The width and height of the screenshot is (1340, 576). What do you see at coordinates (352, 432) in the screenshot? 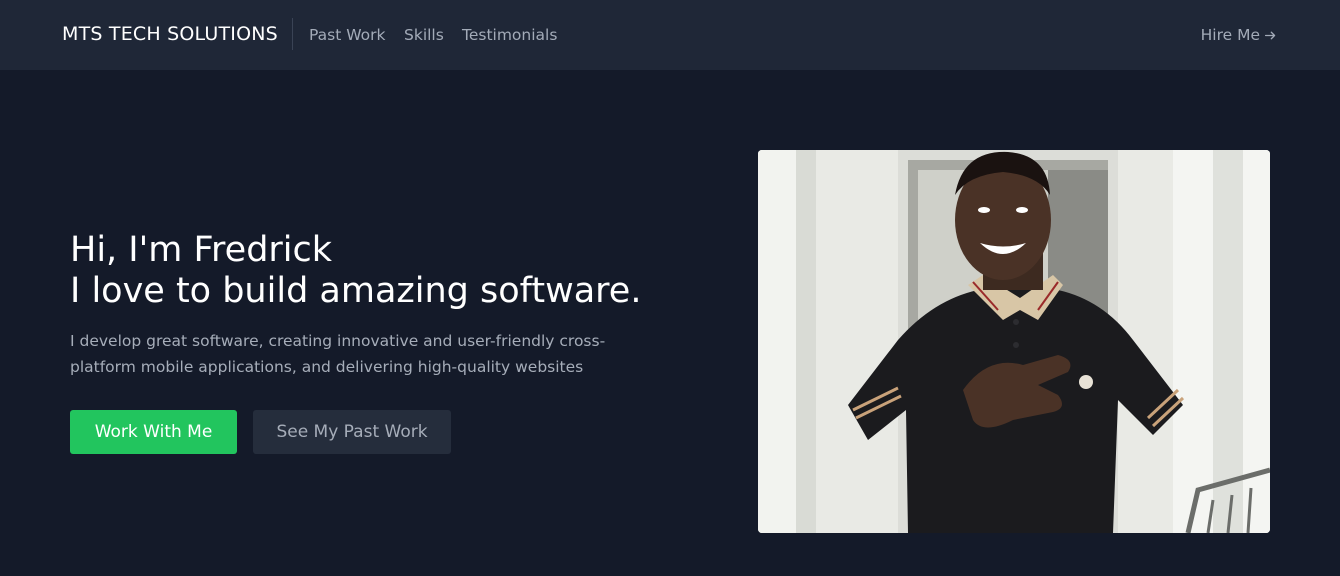
I see `see-past-work-button: See My Past Work` at bounding box center [352, 432].